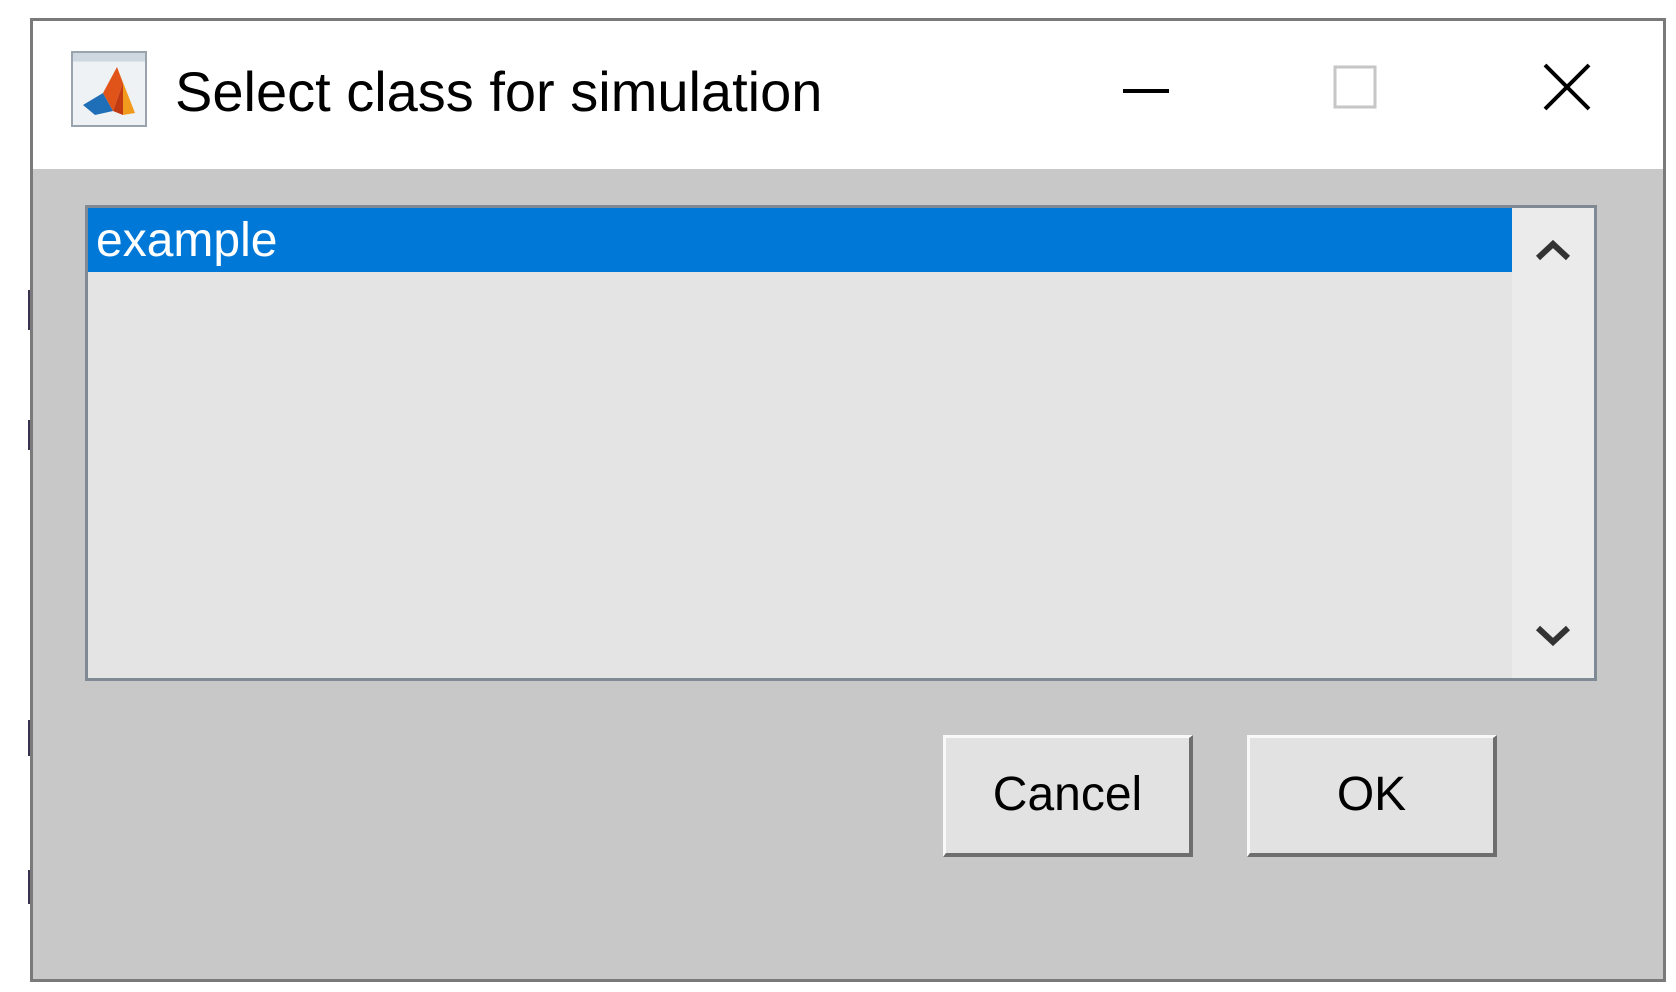 The image size is (1676, 992). I want to click on chevron-up-icon, so click(1553, 250).